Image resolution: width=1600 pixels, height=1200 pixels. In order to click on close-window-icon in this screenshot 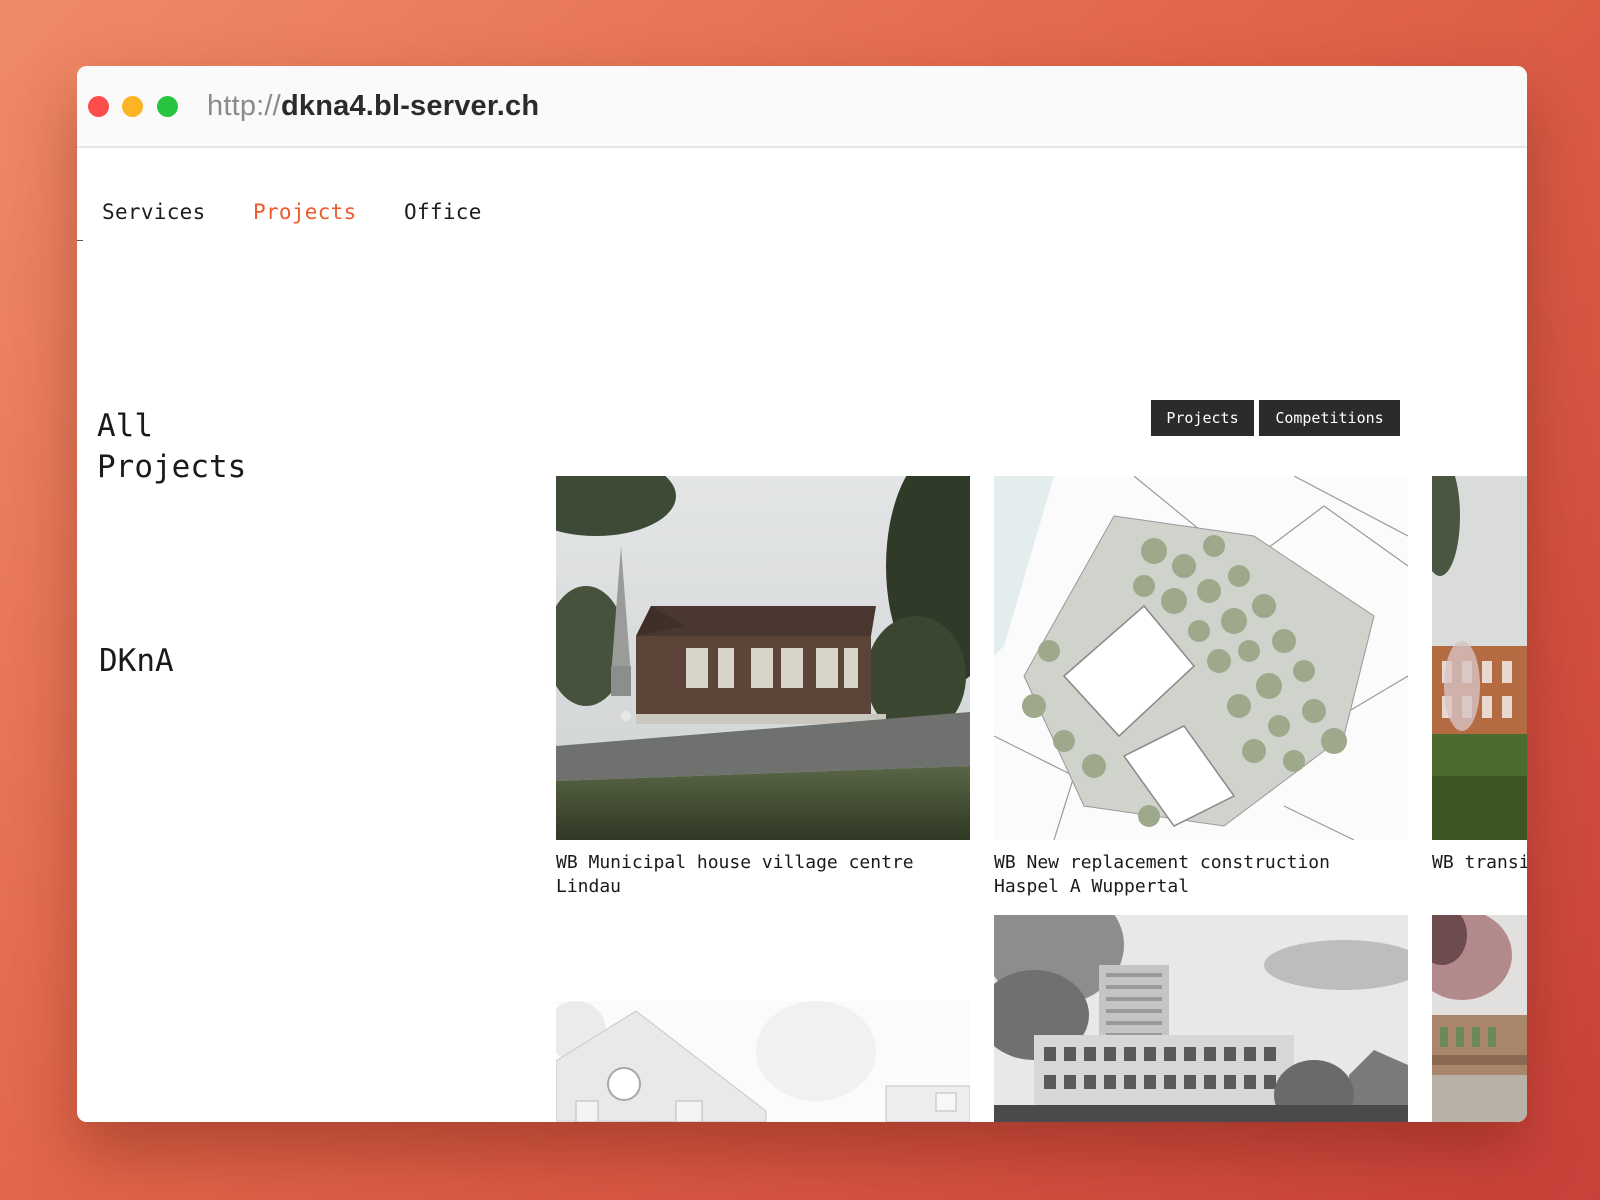, I will do `click(98, 106)`.